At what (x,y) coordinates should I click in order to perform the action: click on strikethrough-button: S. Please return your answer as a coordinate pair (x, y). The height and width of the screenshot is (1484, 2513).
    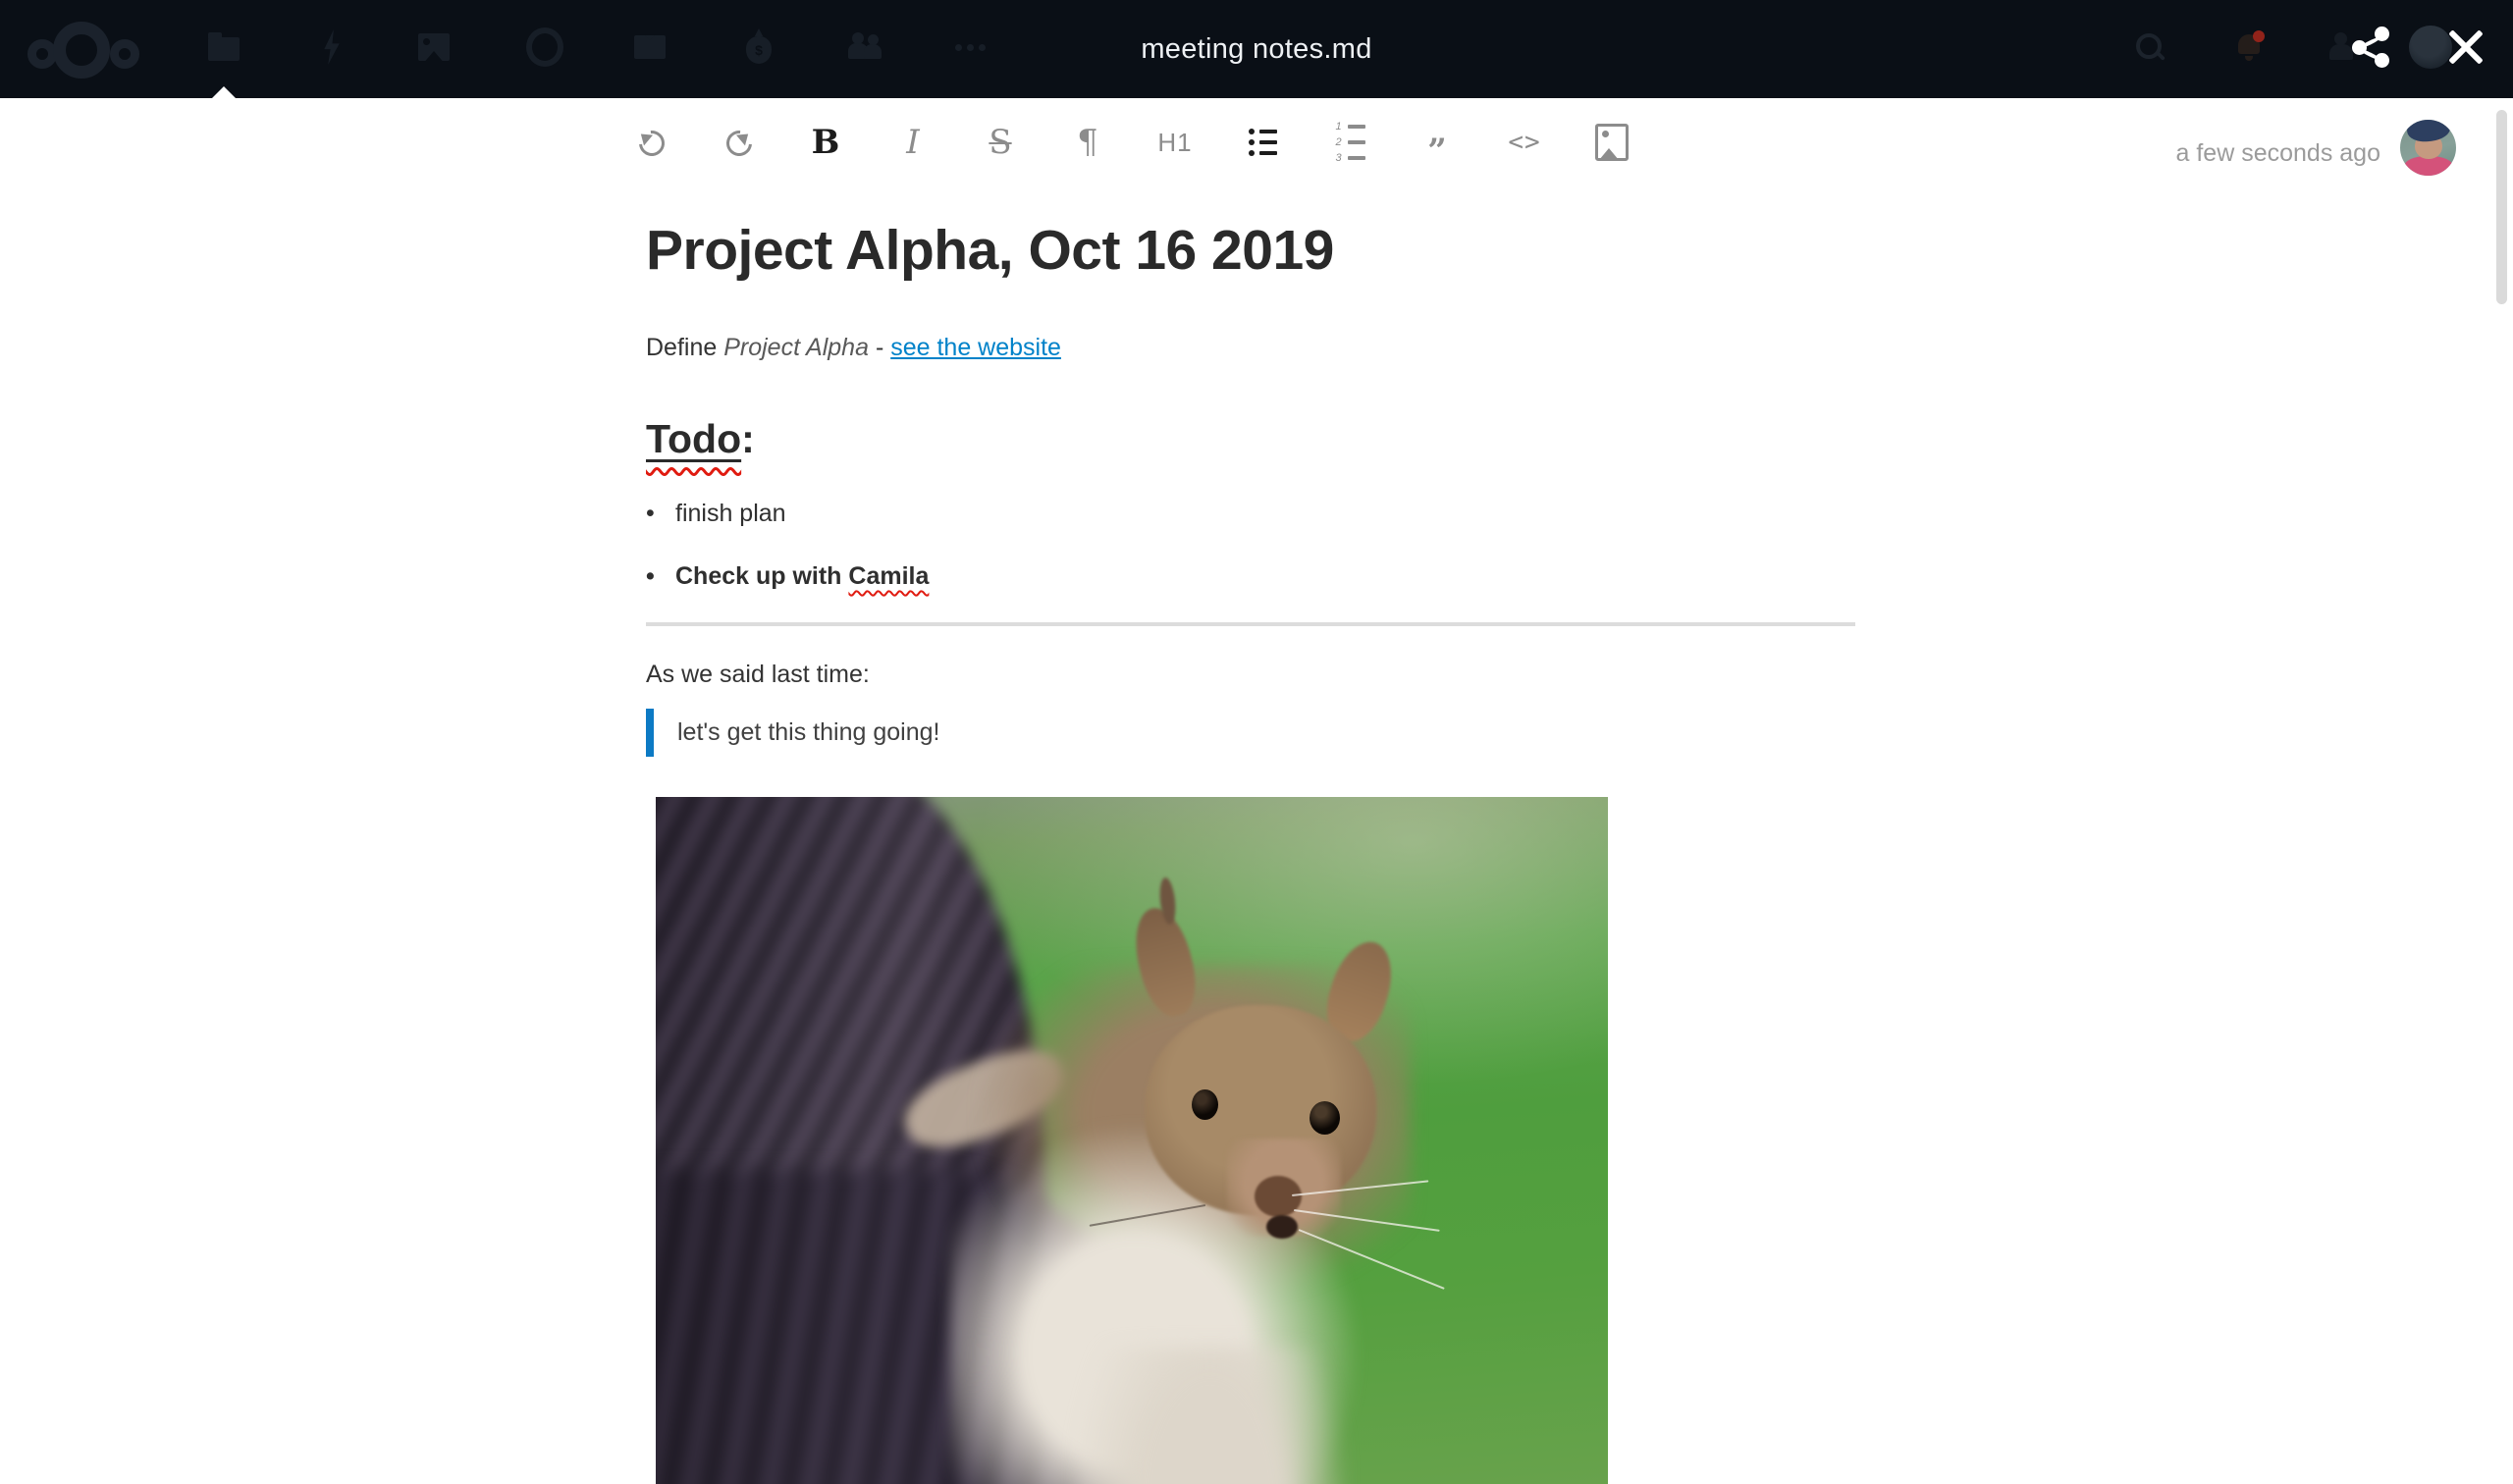
    Looking at the image, I should click on (1001, 142).